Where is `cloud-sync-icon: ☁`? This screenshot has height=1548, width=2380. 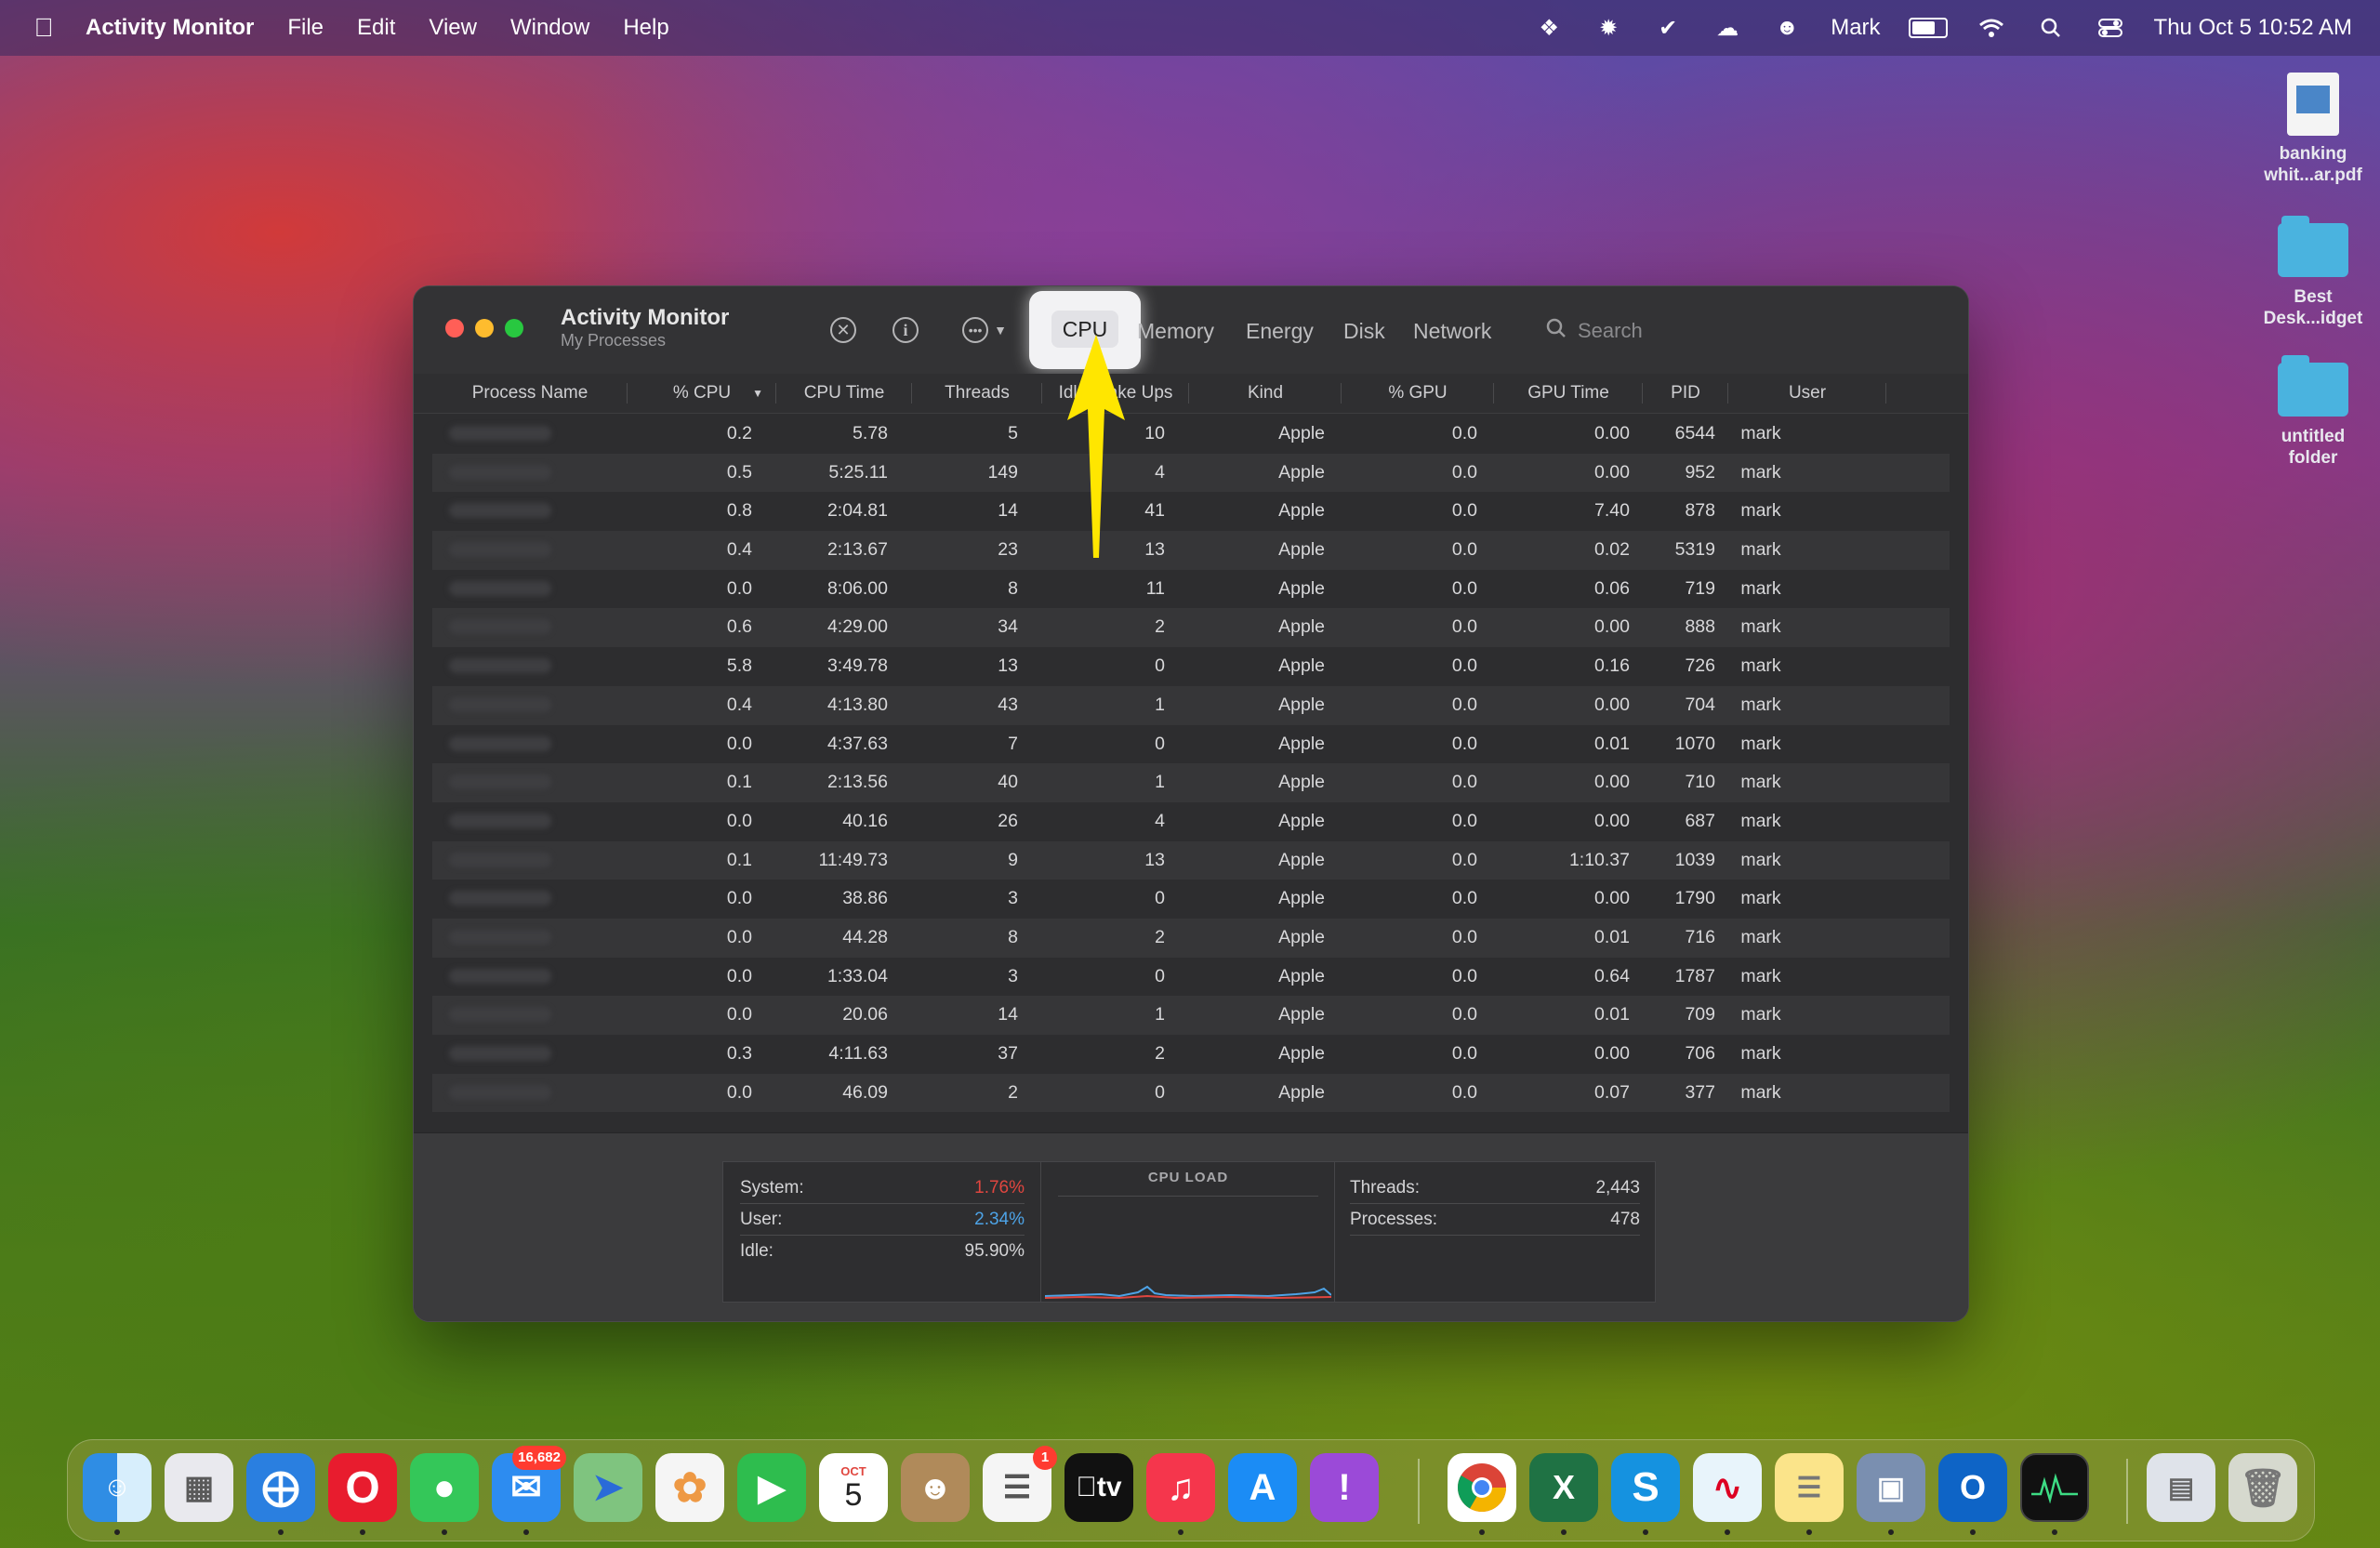
cloud-sync-icon: ☁ is located at coordinates (1727, 28).